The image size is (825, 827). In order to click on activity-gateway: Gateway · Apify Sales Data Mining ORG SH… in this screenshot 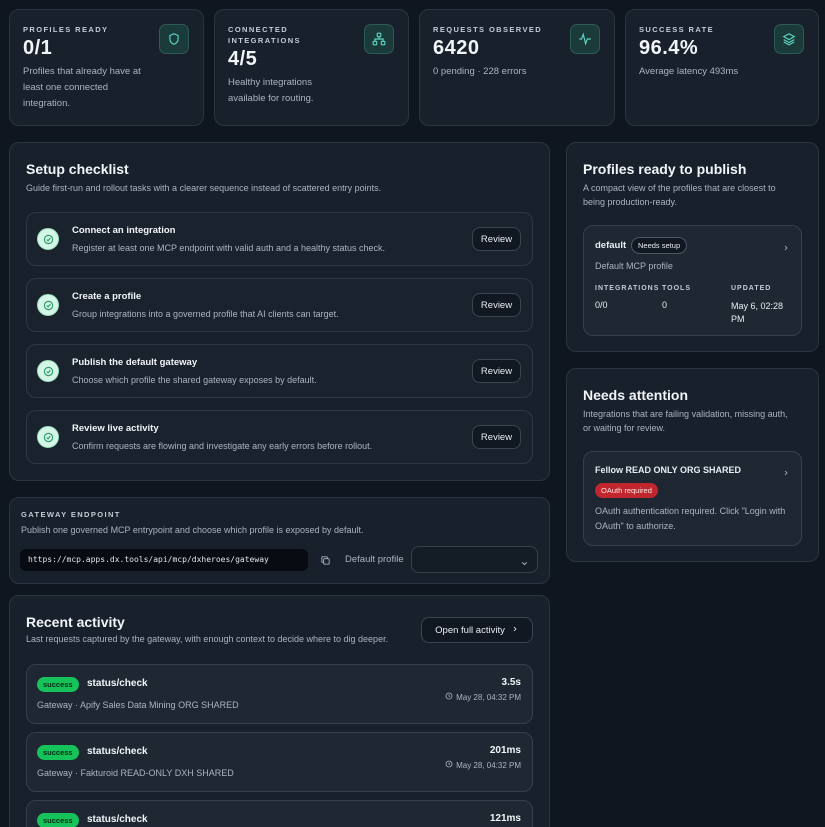, I will do `click(138, 705)`.